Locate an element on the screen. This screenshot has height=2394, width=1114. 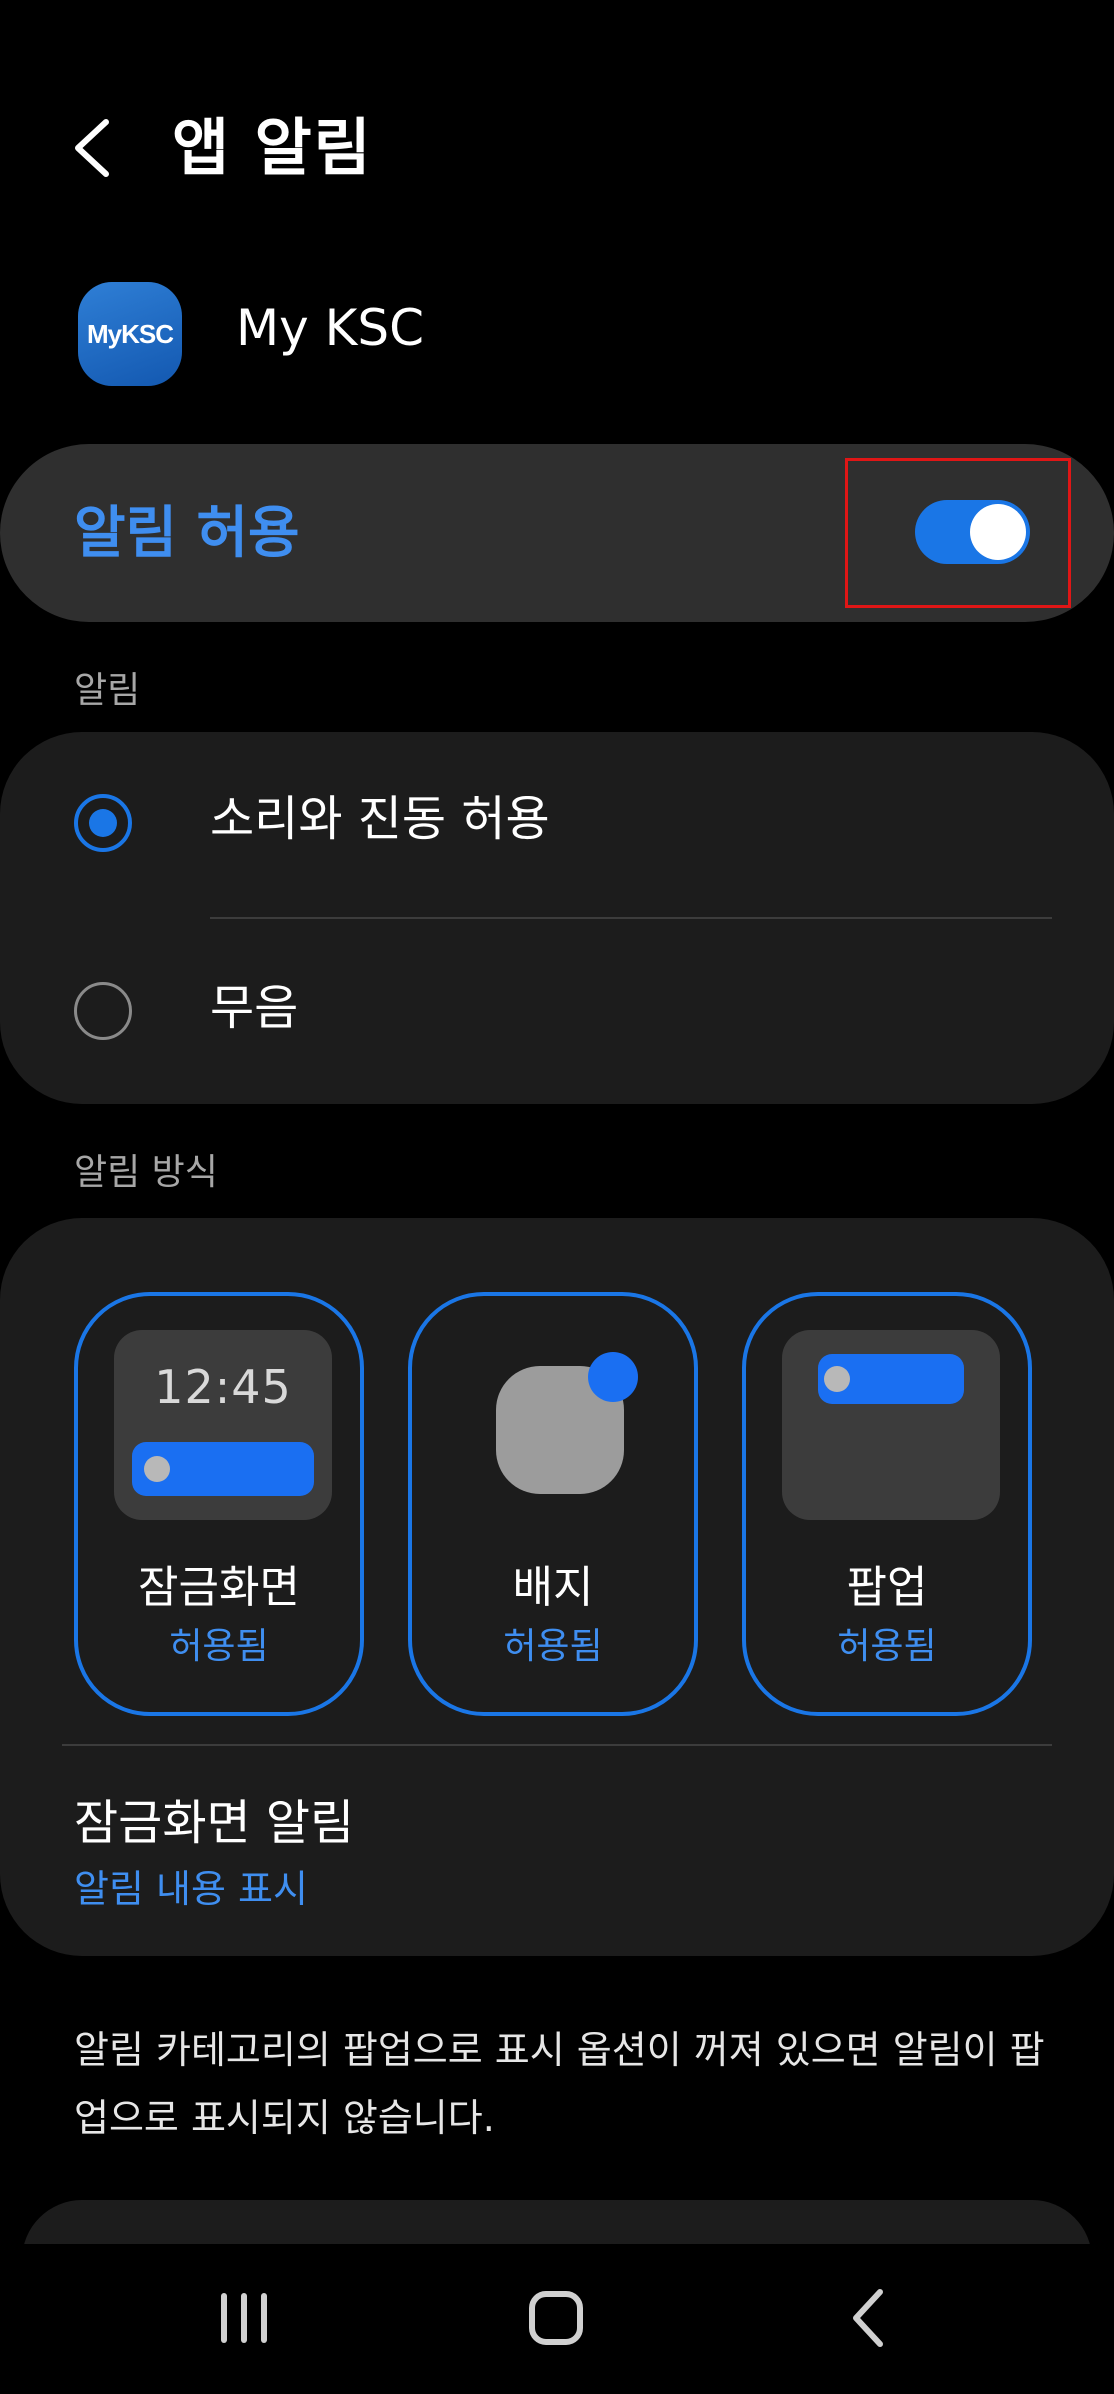
highlight-box is located at coordinates (958, 533).